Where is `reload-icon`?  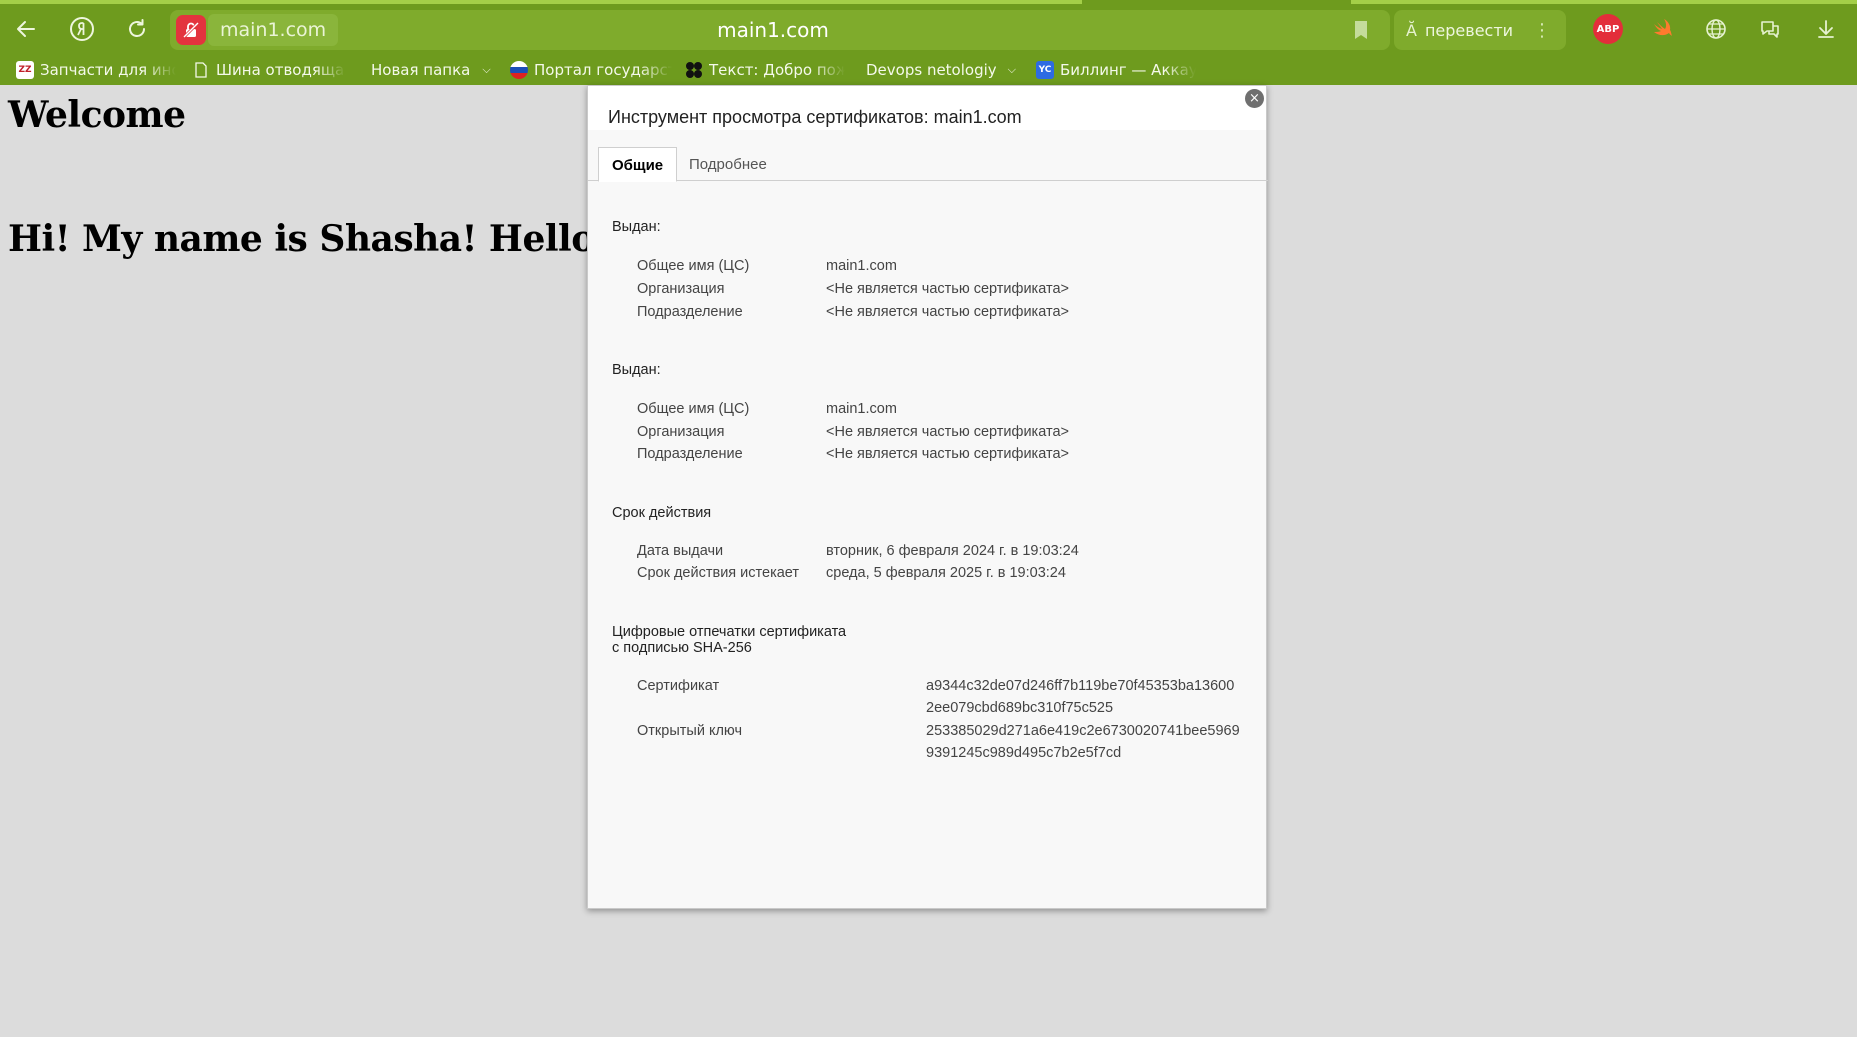
reload-icon is located at coordinates (137, 28).